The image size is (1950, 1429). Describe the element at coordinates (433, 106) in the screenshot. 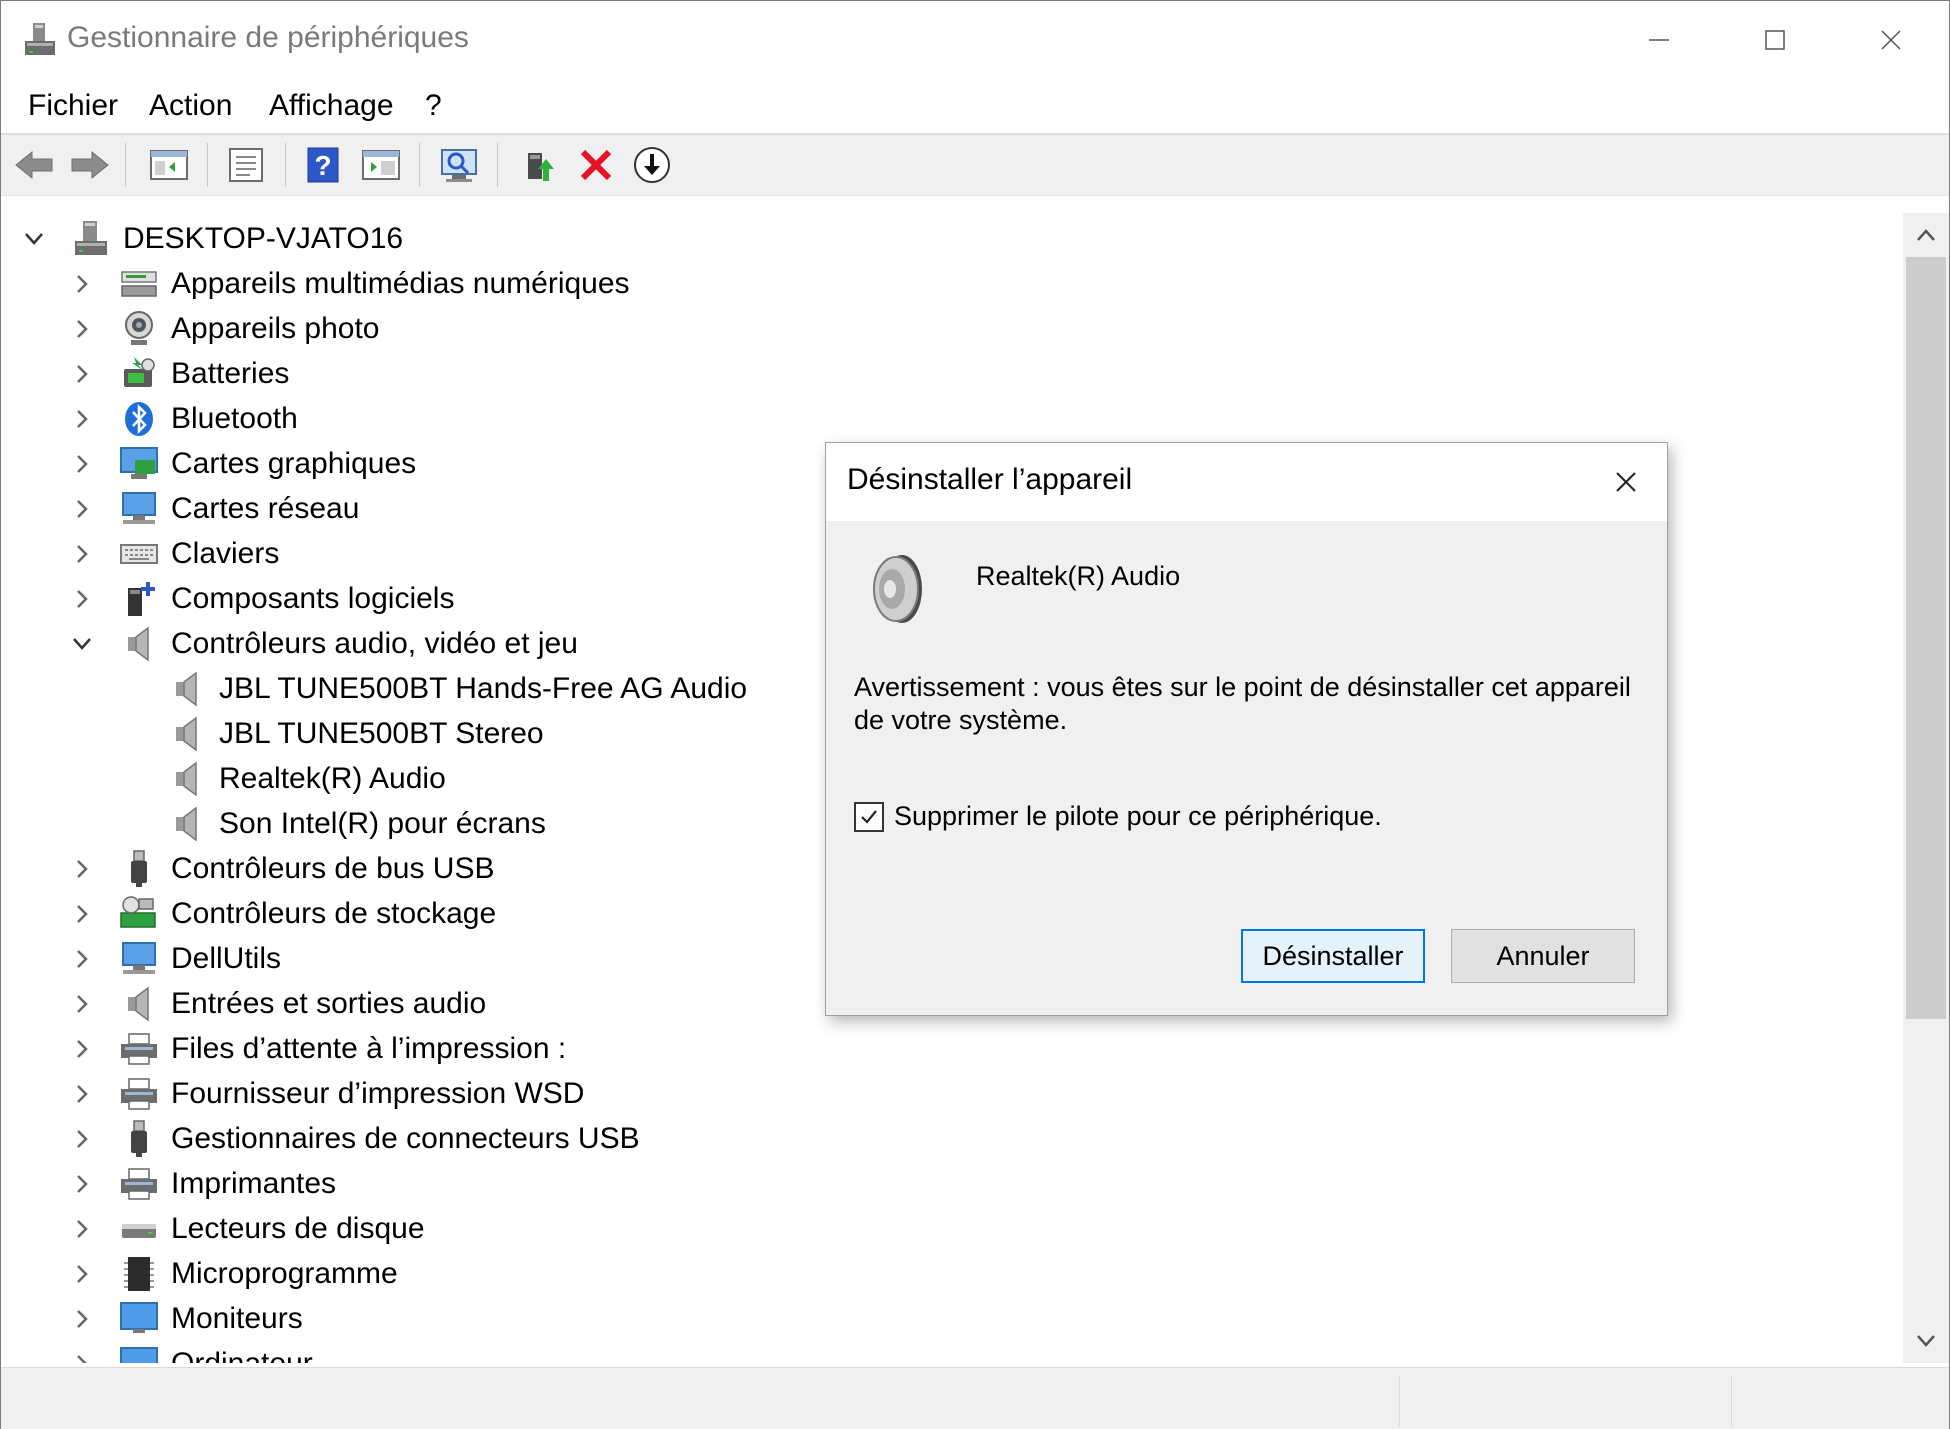

I see `menu-help: ?` at that location.